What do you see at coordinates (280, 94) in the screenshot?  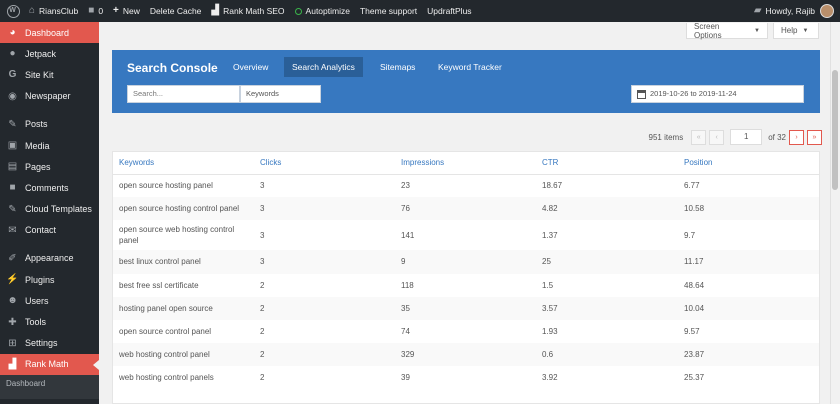 I see `keywords-select: Keywords` at bounding box center [280, 94].